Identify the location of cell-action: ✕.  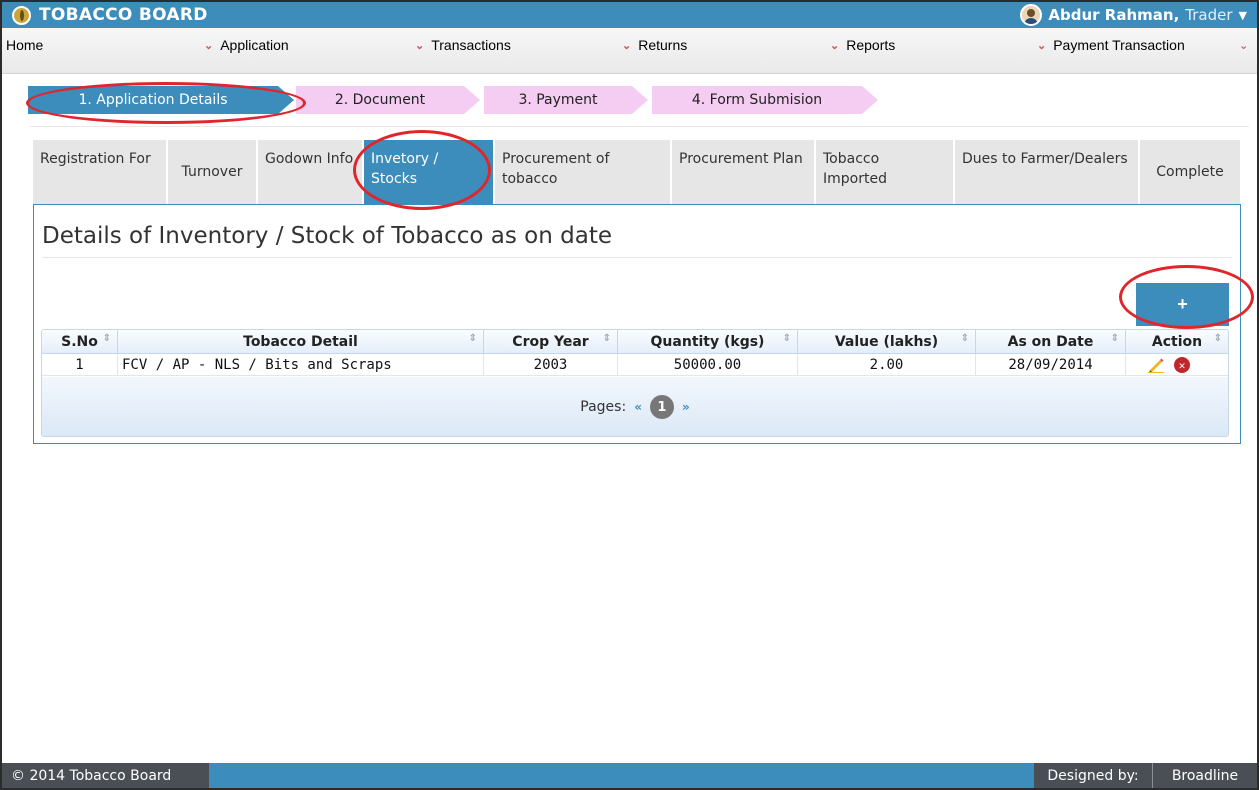
(1177, 365).